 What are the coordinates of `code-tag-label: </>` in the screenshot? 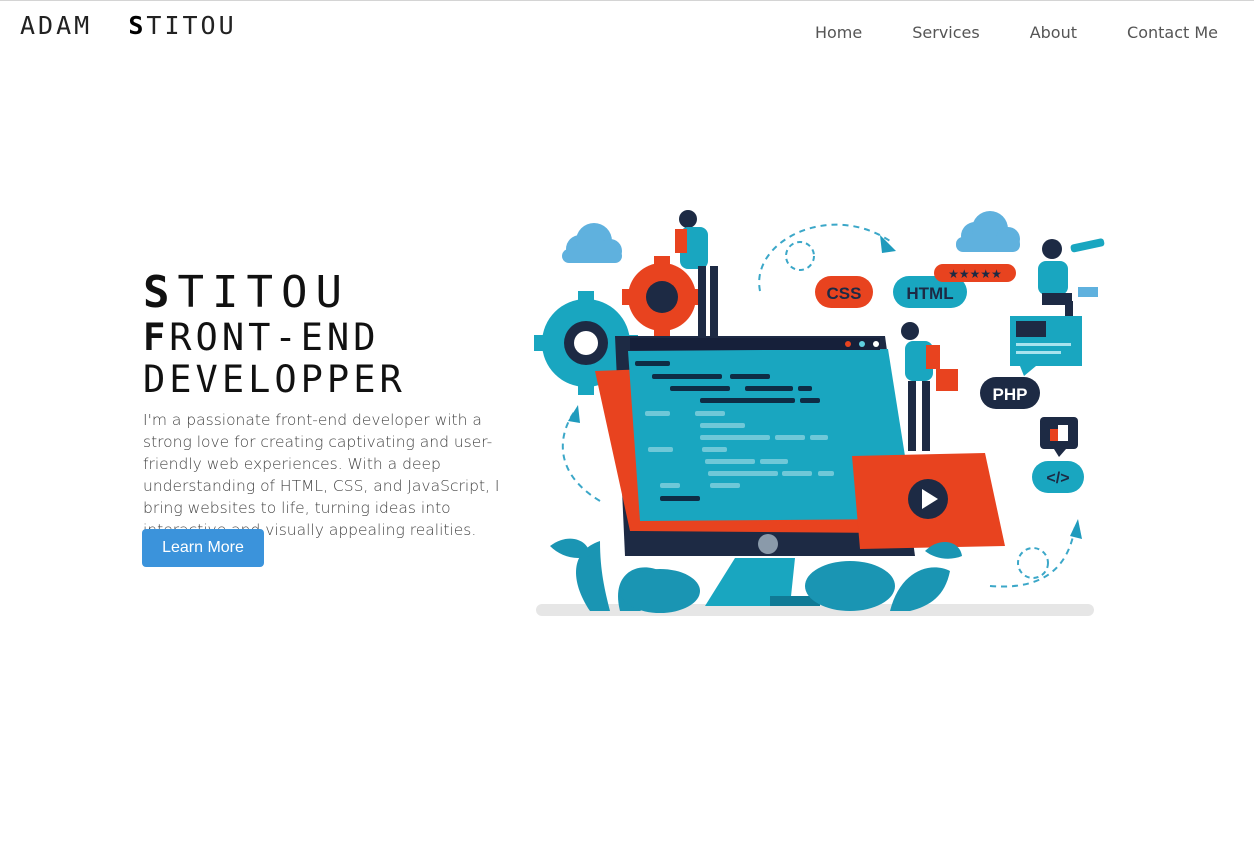 It's located at (1057, 478).